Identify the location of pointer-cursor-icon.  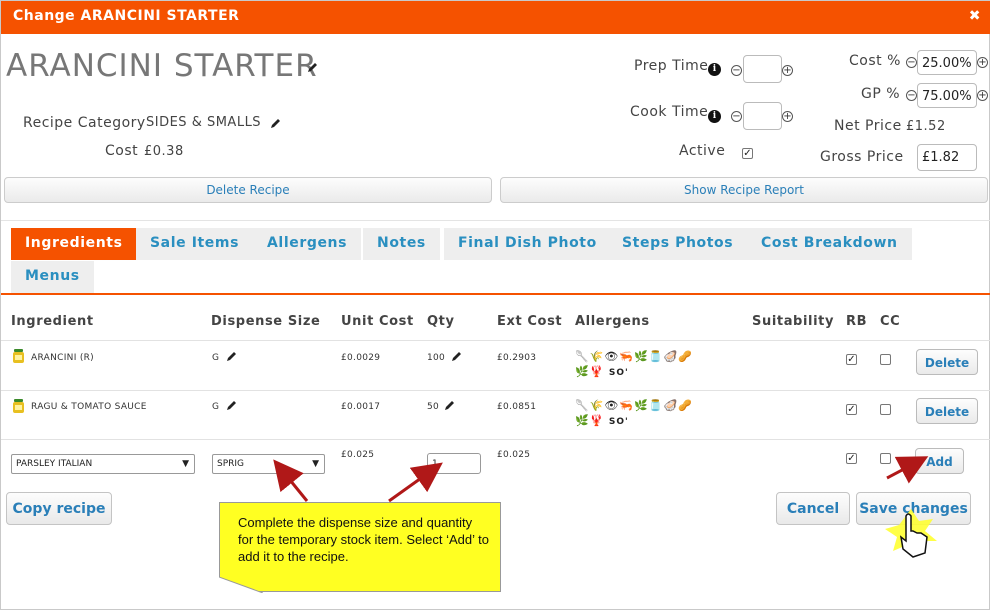
(911, 533).